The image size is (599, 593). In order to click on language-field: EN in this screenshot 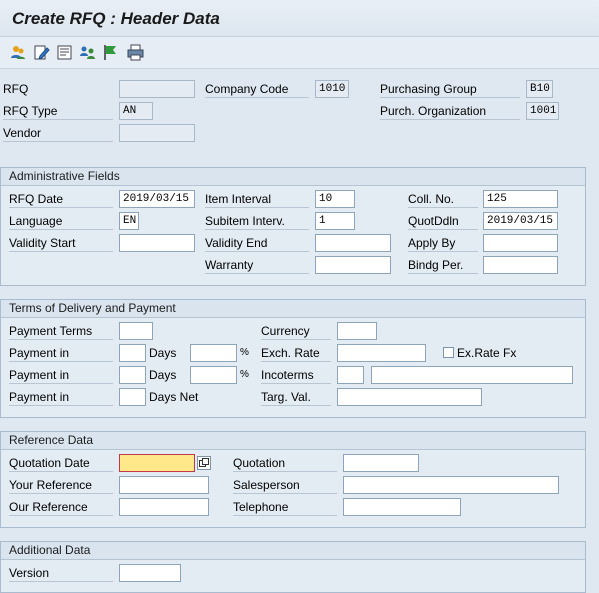, I will do `click(129, 221)`.